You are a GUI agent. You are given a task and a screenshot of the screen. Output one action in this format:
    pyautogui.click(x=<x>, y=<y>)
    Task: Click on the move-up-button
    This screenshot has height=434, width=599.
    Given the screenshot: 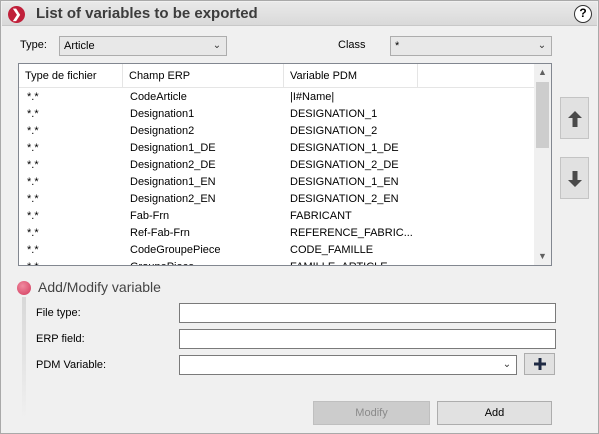 What is the action you would take?
    pyautogui.click(x=574, y=118)
    